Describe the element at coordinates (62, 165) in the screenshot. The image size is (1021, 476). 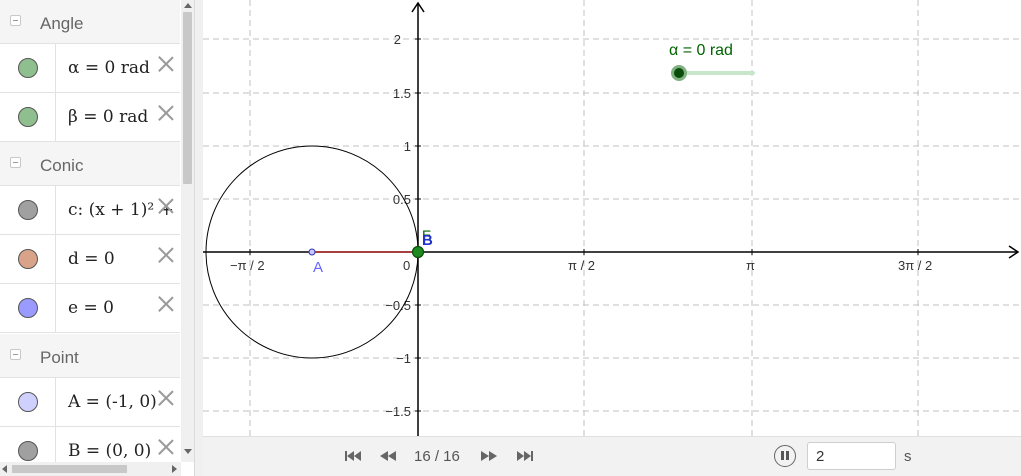
I see `group-label: Conic` at that location.